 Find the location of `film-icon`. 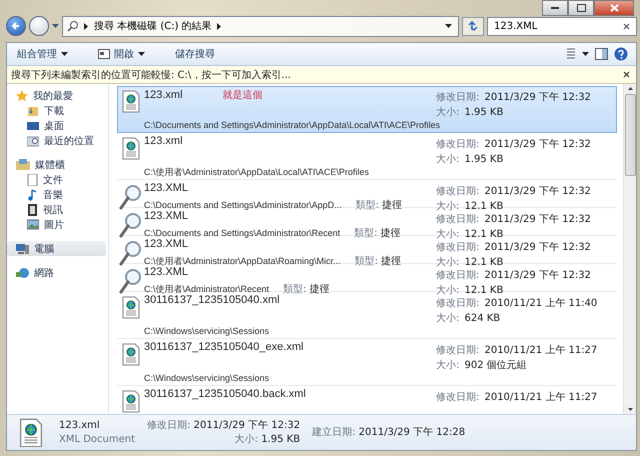

film-icon is located at coordinates (32, 210).